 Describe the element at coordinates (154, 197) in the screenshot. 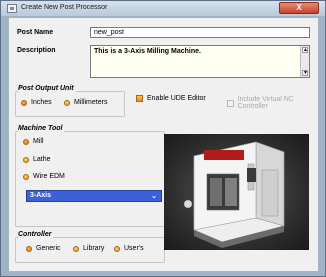

I see `chevron-down-icon: ⌄` at that location.